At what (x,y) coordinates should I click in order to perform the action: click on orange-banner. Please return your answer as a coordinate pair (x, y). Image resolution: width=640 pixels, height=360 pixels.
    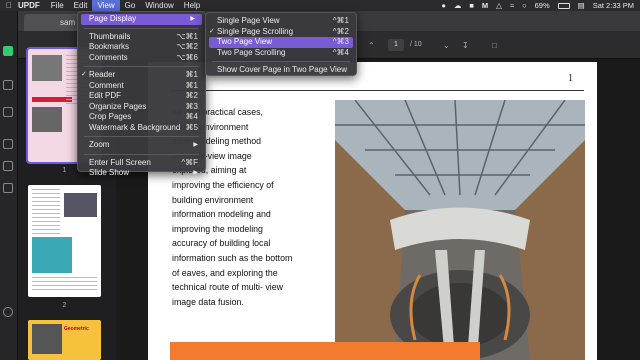
    Looking at the image, I should click on (325, 351).